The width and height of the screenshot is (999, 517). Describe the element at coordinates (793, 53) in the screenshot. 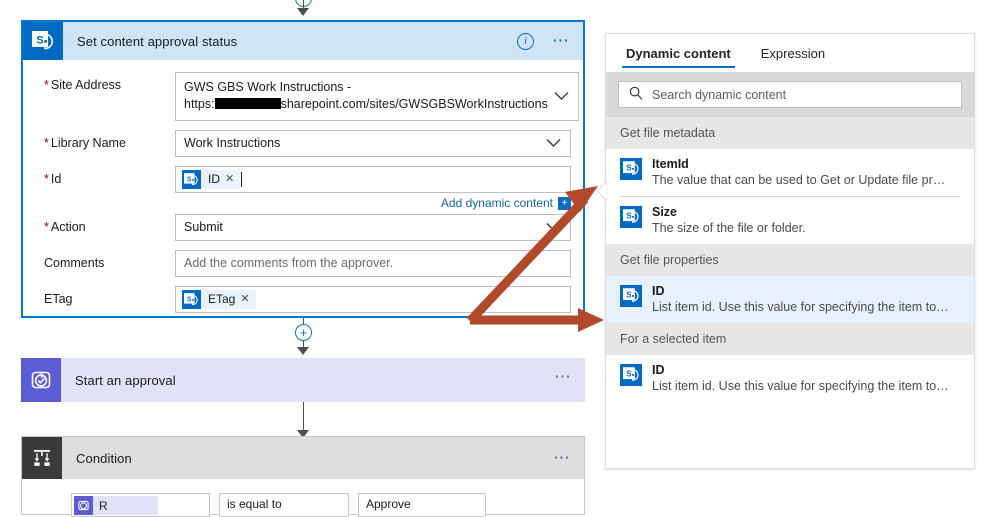

I see `tab-expression: Expression` at that location.